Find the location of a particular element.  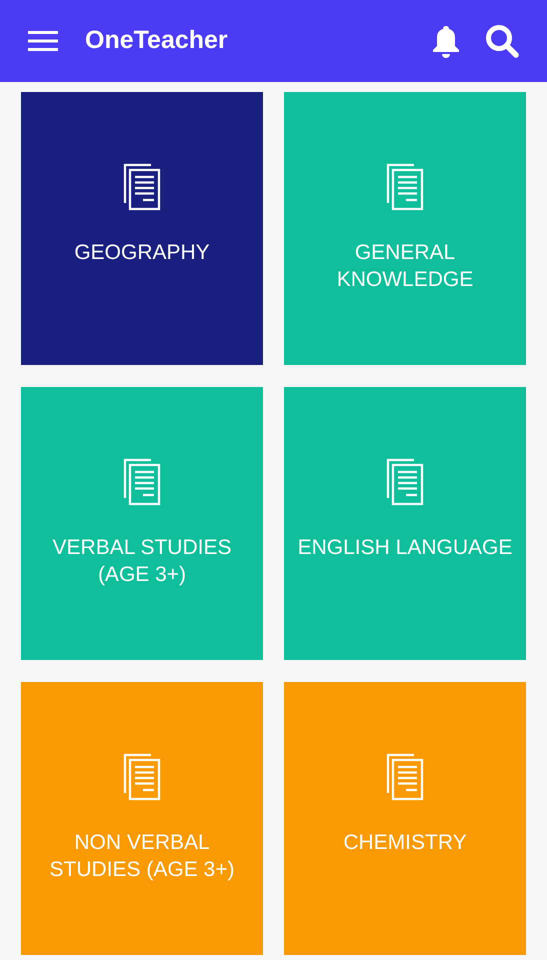

subject-tile: ENGLISH LANGUAGE is located at coordinates (405, 523).